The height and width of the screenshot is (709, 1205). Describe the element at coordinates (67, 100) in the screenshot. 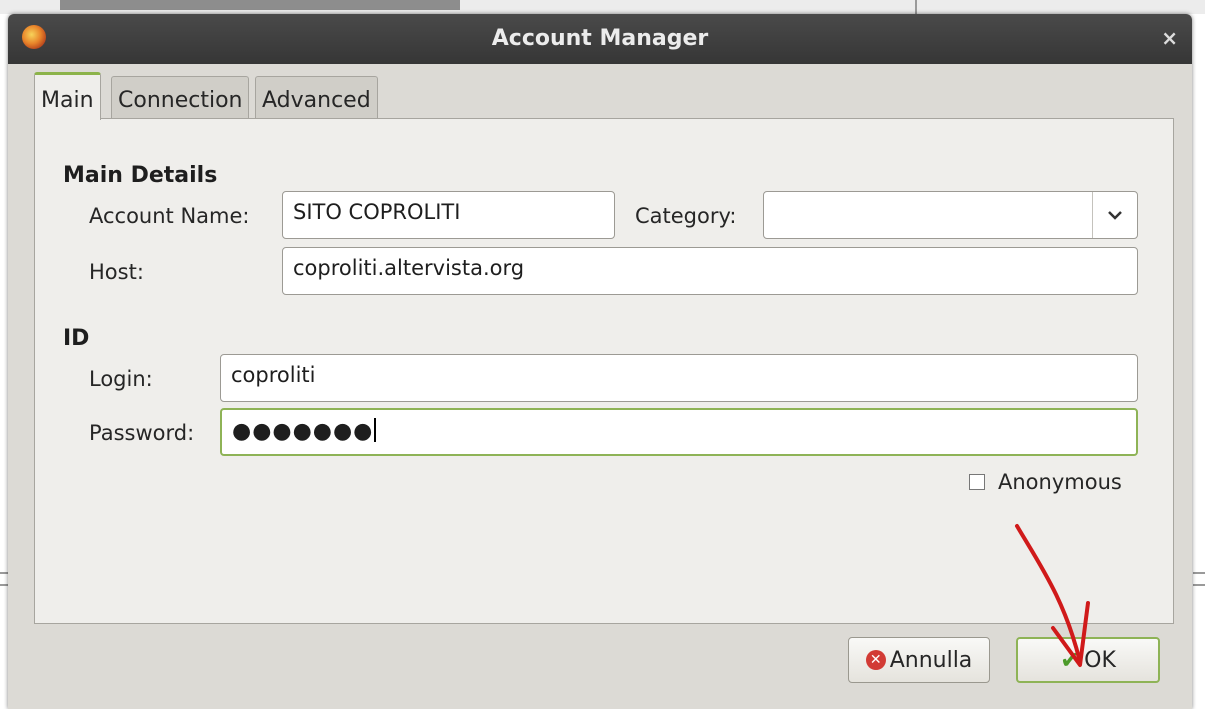

I see `tab-label: Main` at that location.